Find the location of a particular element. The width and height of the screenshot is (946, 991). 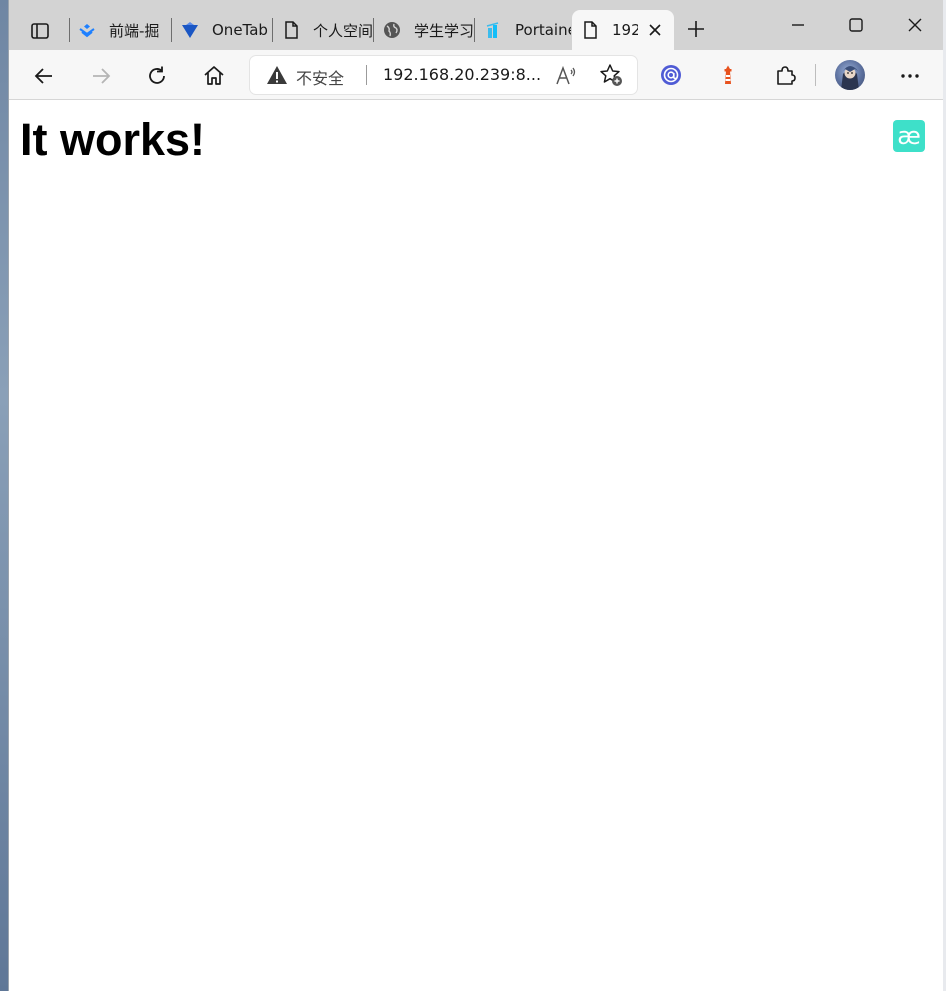

tab-juejin: 前端-掘 is located at coordinates (119, 30).